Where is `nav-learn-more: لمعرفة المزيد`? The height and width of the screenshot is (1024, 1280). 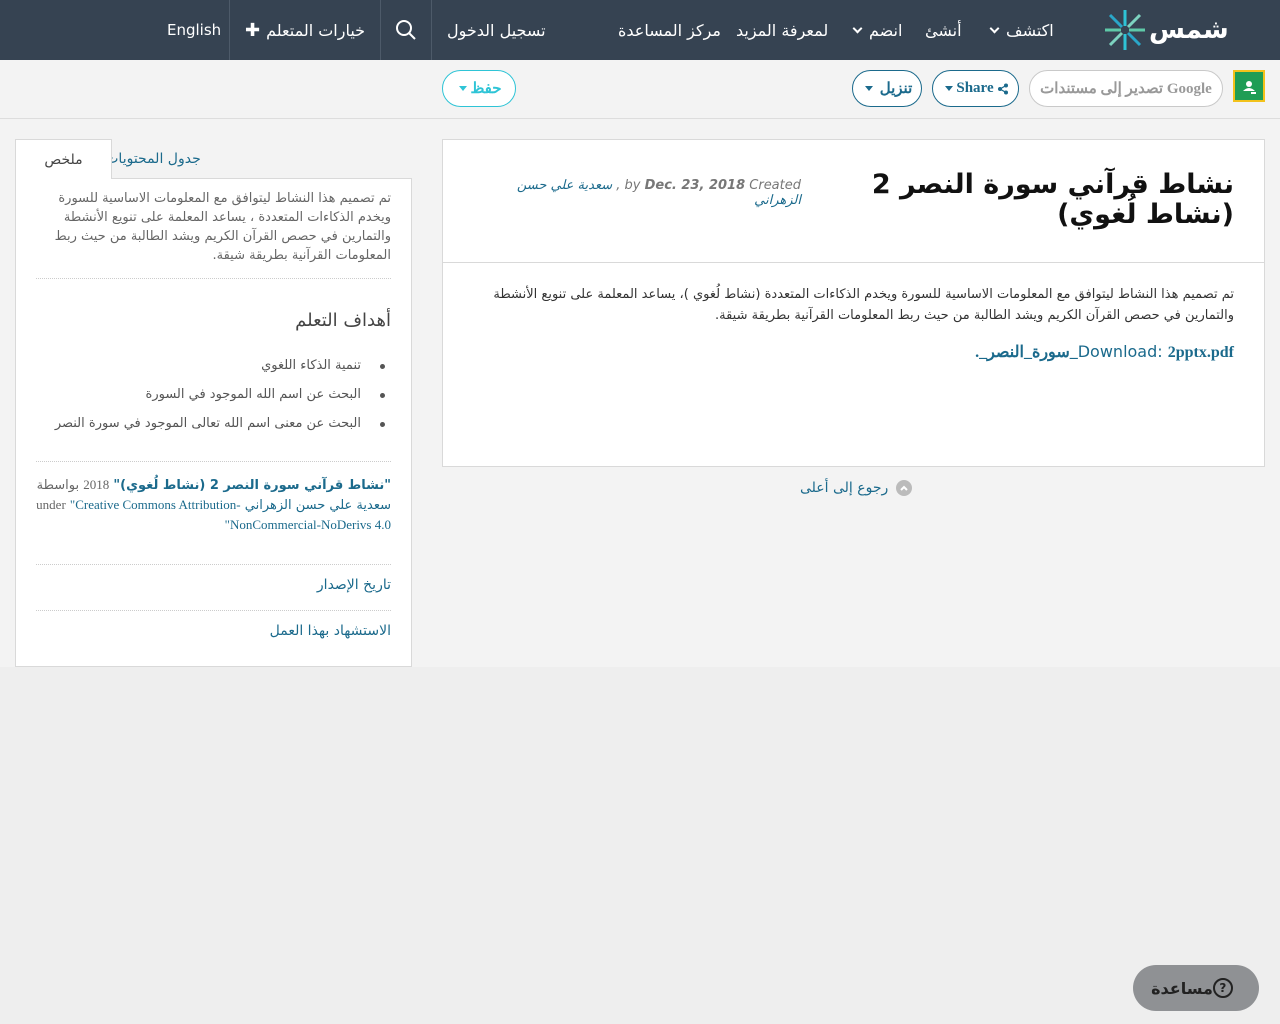
nav-learn-more: لمعرفة المزيد is located at coordinates (782, 30).